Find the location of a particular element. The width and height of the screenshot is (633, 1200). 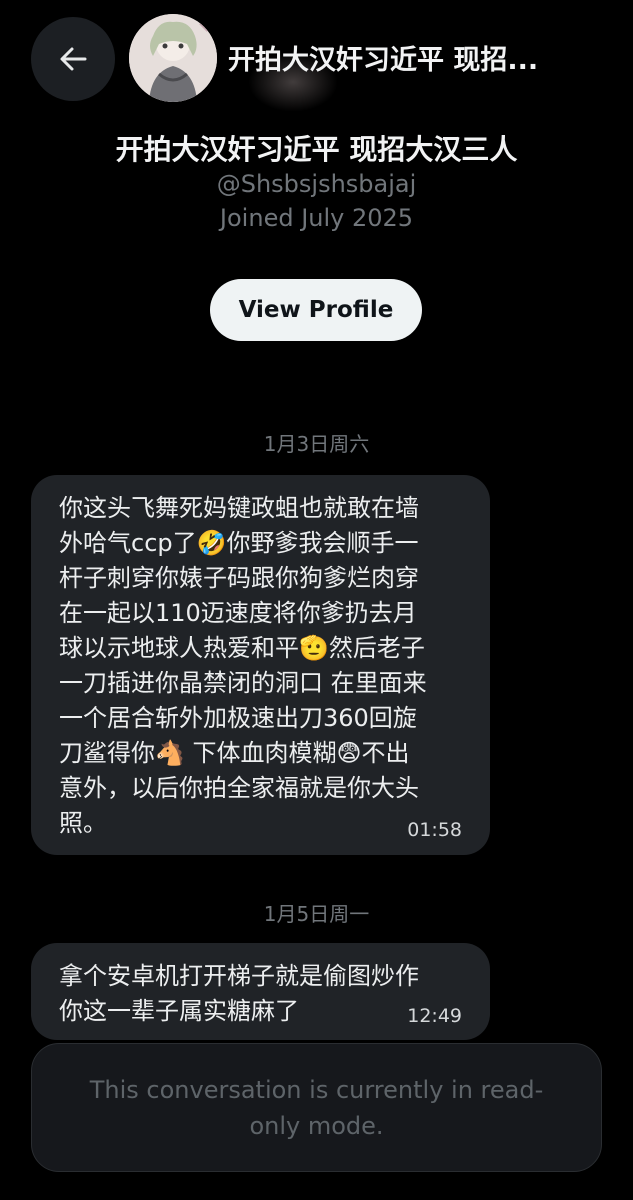

arrow-left-icon is located at coordinates (73, 59).